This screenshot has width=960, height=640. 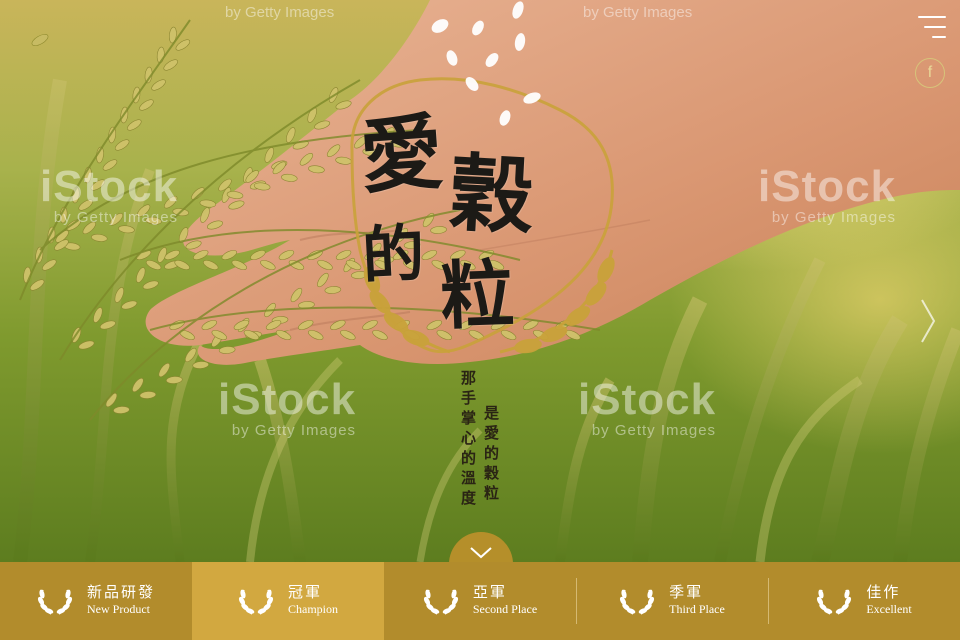 I want to click on chevron-right-icon, so click(x=928, y=321).